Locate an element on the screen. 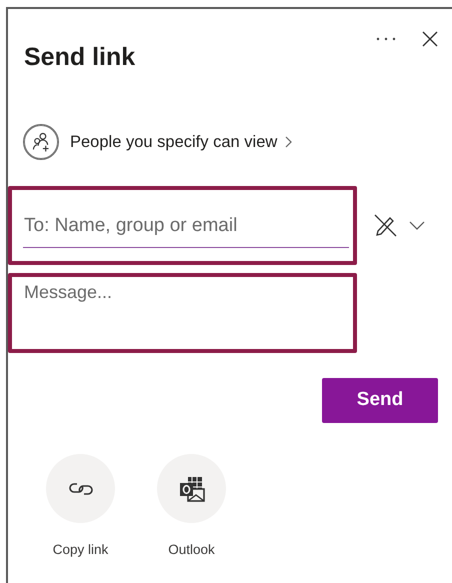 The image size is (452, 583). option-label: Outlook is located at coordinates (191, 550).